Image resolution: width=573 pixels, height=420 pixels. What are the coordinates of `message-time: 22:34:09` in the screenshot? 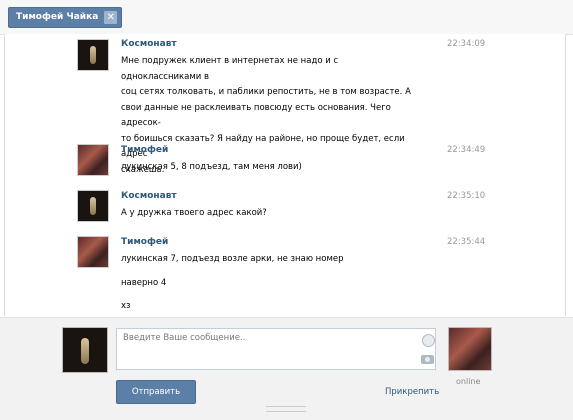 It's located at (466, 44).